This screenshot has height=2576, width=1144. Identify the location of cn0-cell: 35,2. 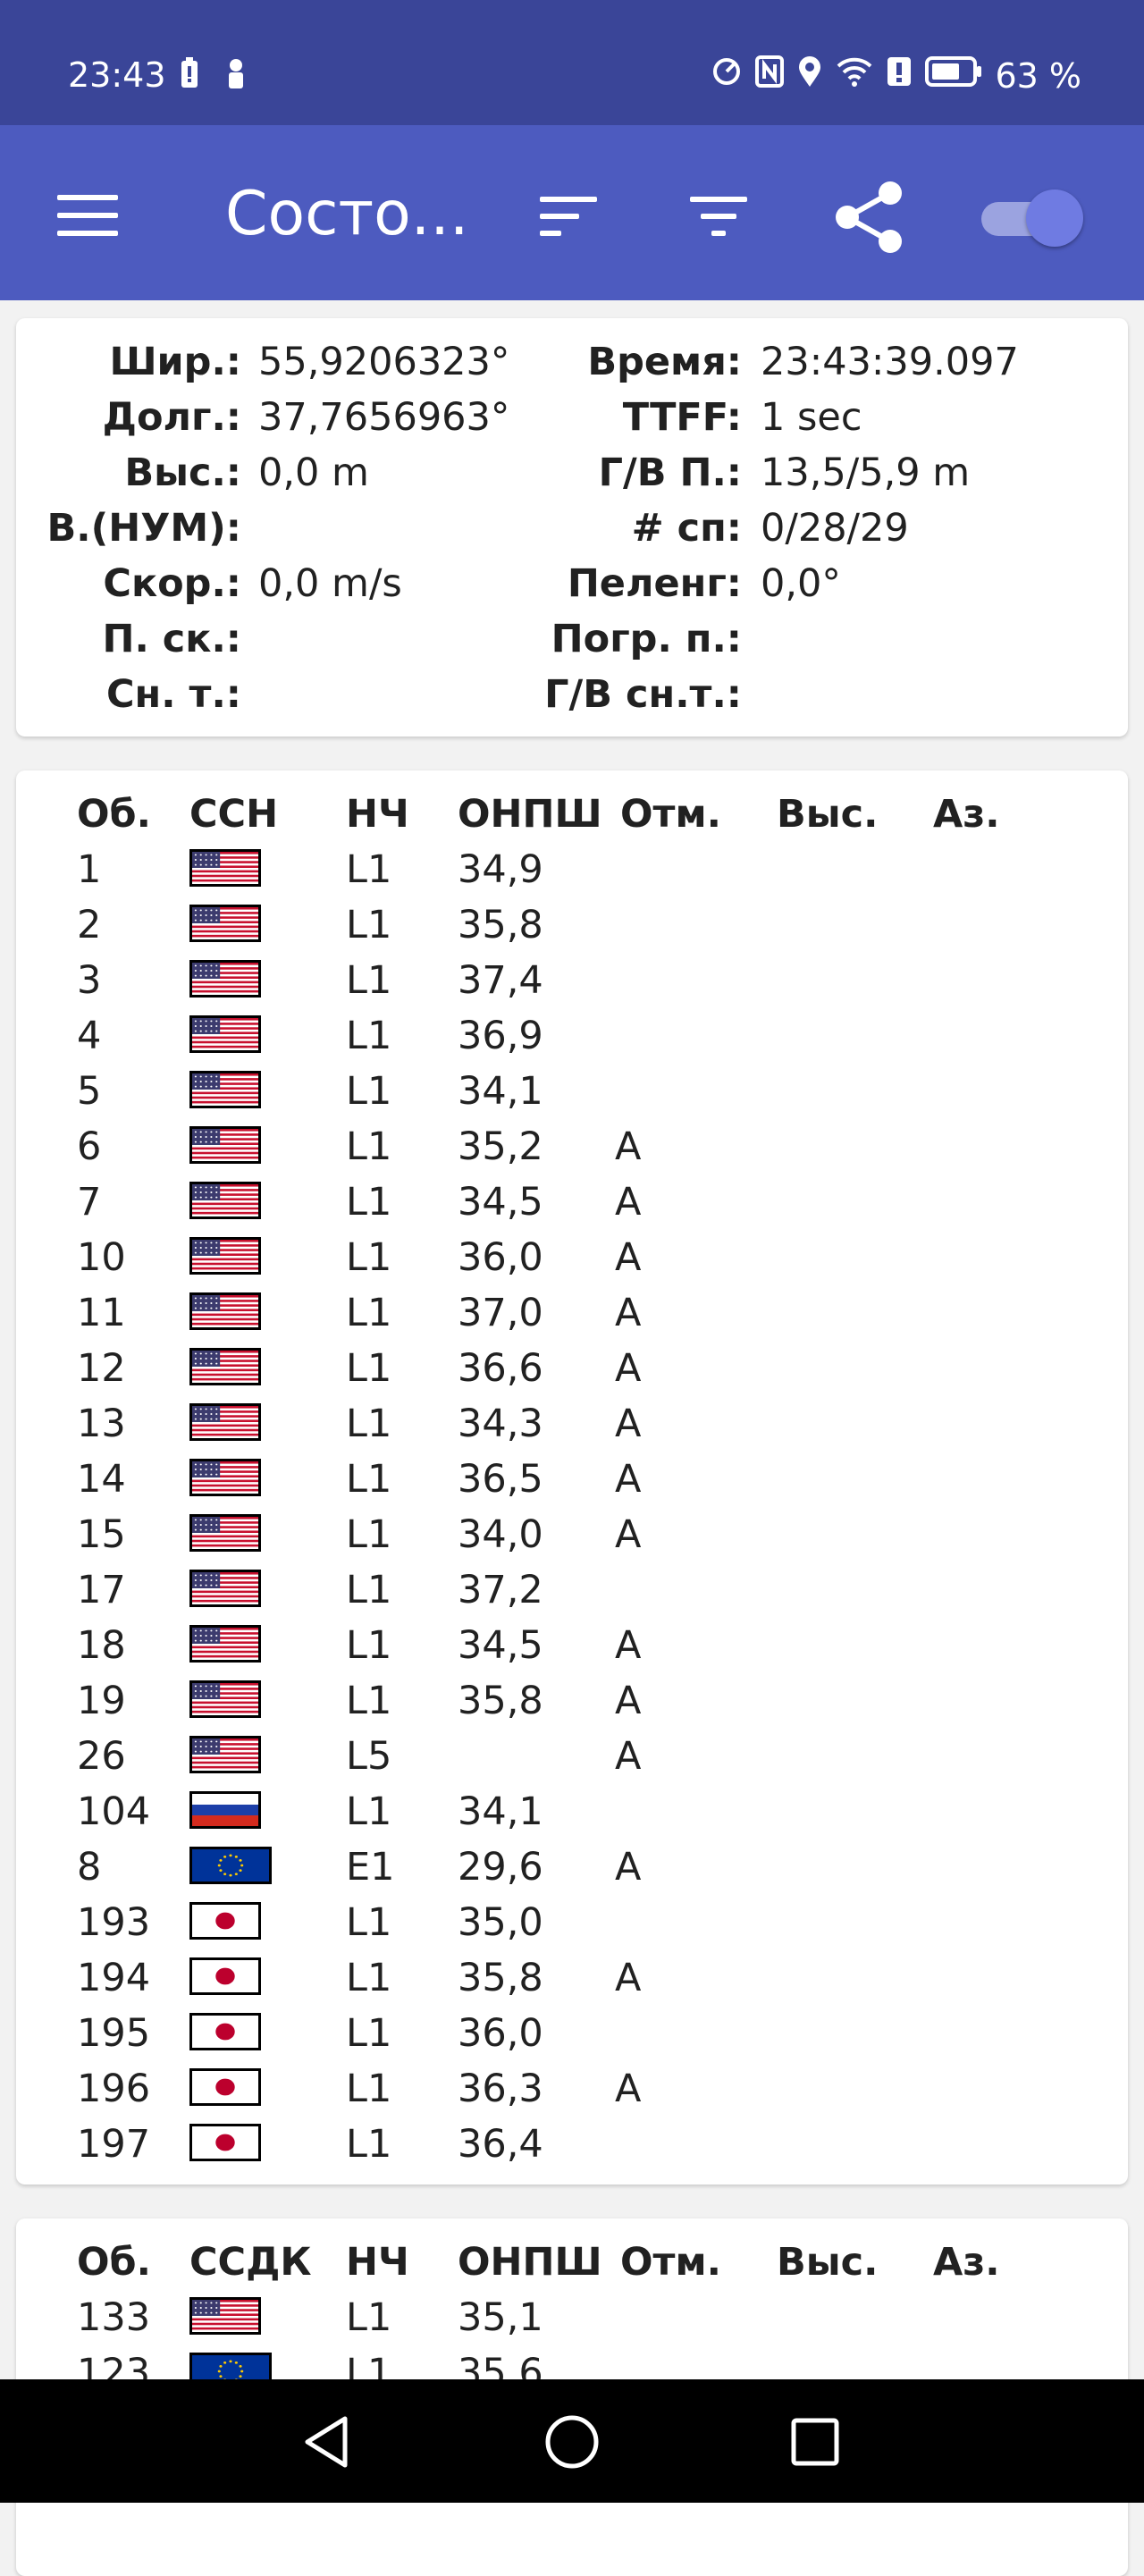
(500, 1146).